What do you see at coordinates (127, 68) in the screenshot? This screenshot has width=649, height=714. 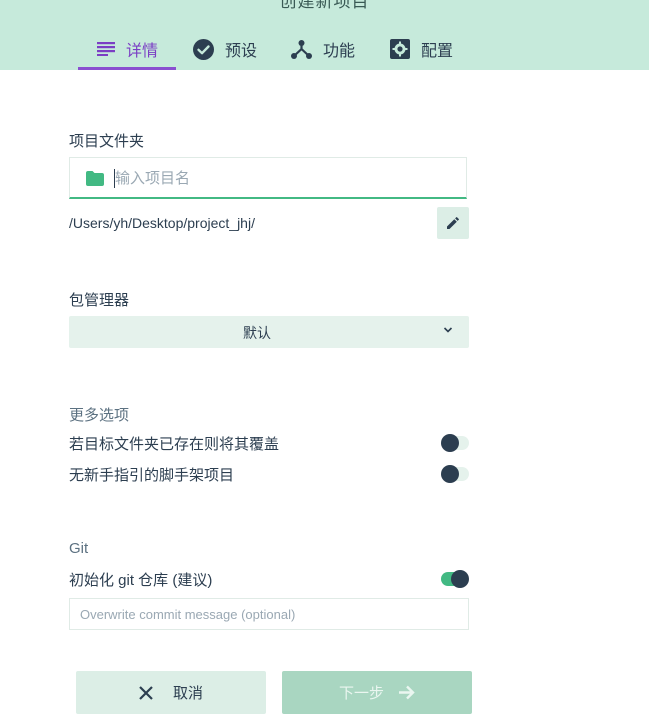 I see `active-tab-indicator` at bounding box center [127, 68].